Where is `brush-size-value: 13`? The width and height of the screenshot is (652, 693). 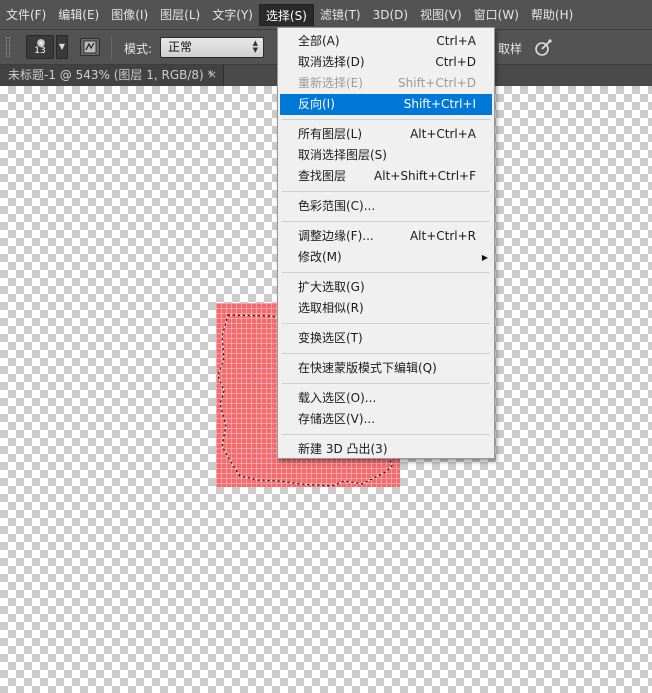 brush-size-value: 13 is located at coordinates (40, 51).